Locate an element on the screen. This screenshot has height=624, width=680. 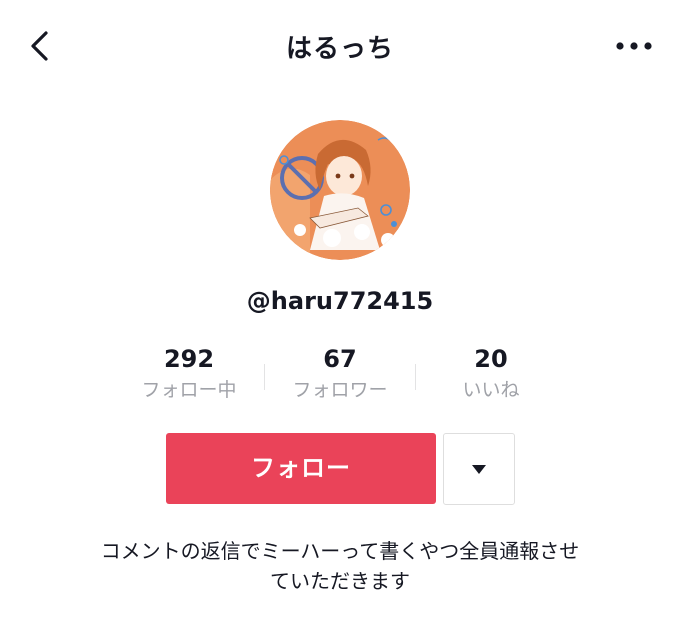
stat-followers: 67 フォロワー is located at coordinates (340, 373).